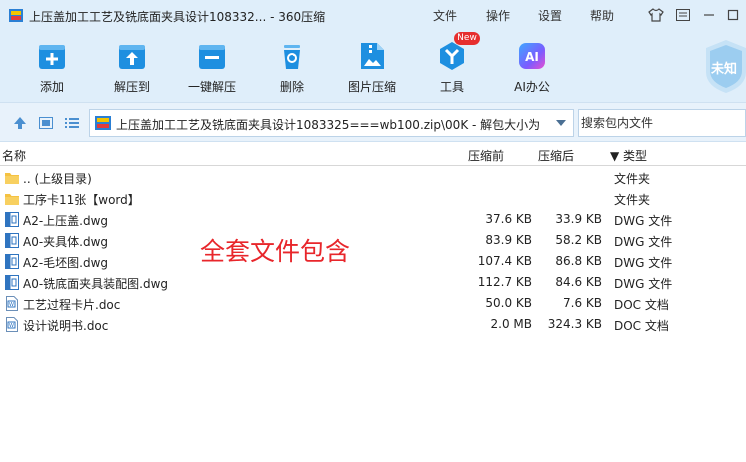 Image resolution: width=746 pixels, height=462 pixels. What do you see at coordinates (292, 57) in the screenshot?
I see `delete-icon` at bounding box center [292, 57].